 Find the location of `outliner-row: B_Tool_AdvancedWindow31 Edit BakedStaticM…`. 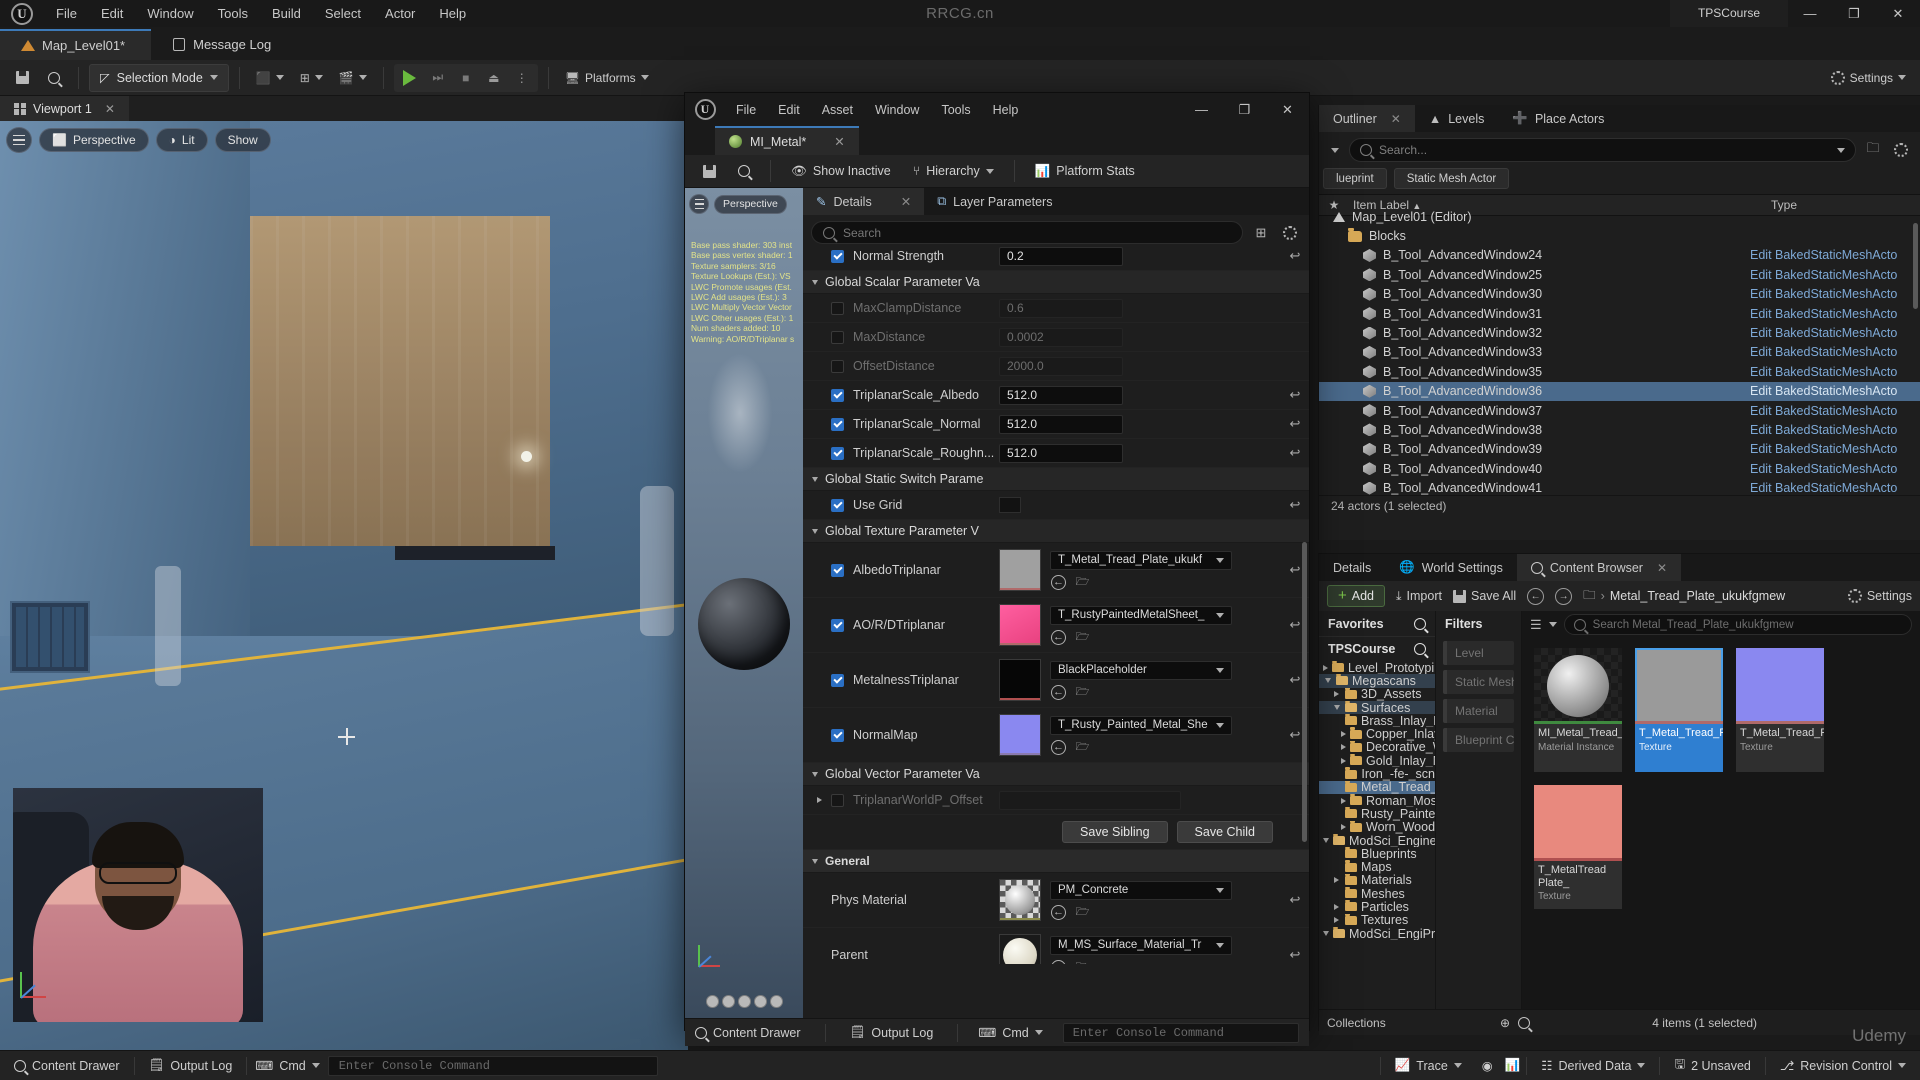

outliner-row: B_Tool_AdvancedWindow31 Edit BakedStaticM… is located at coordinates (1619, 313).